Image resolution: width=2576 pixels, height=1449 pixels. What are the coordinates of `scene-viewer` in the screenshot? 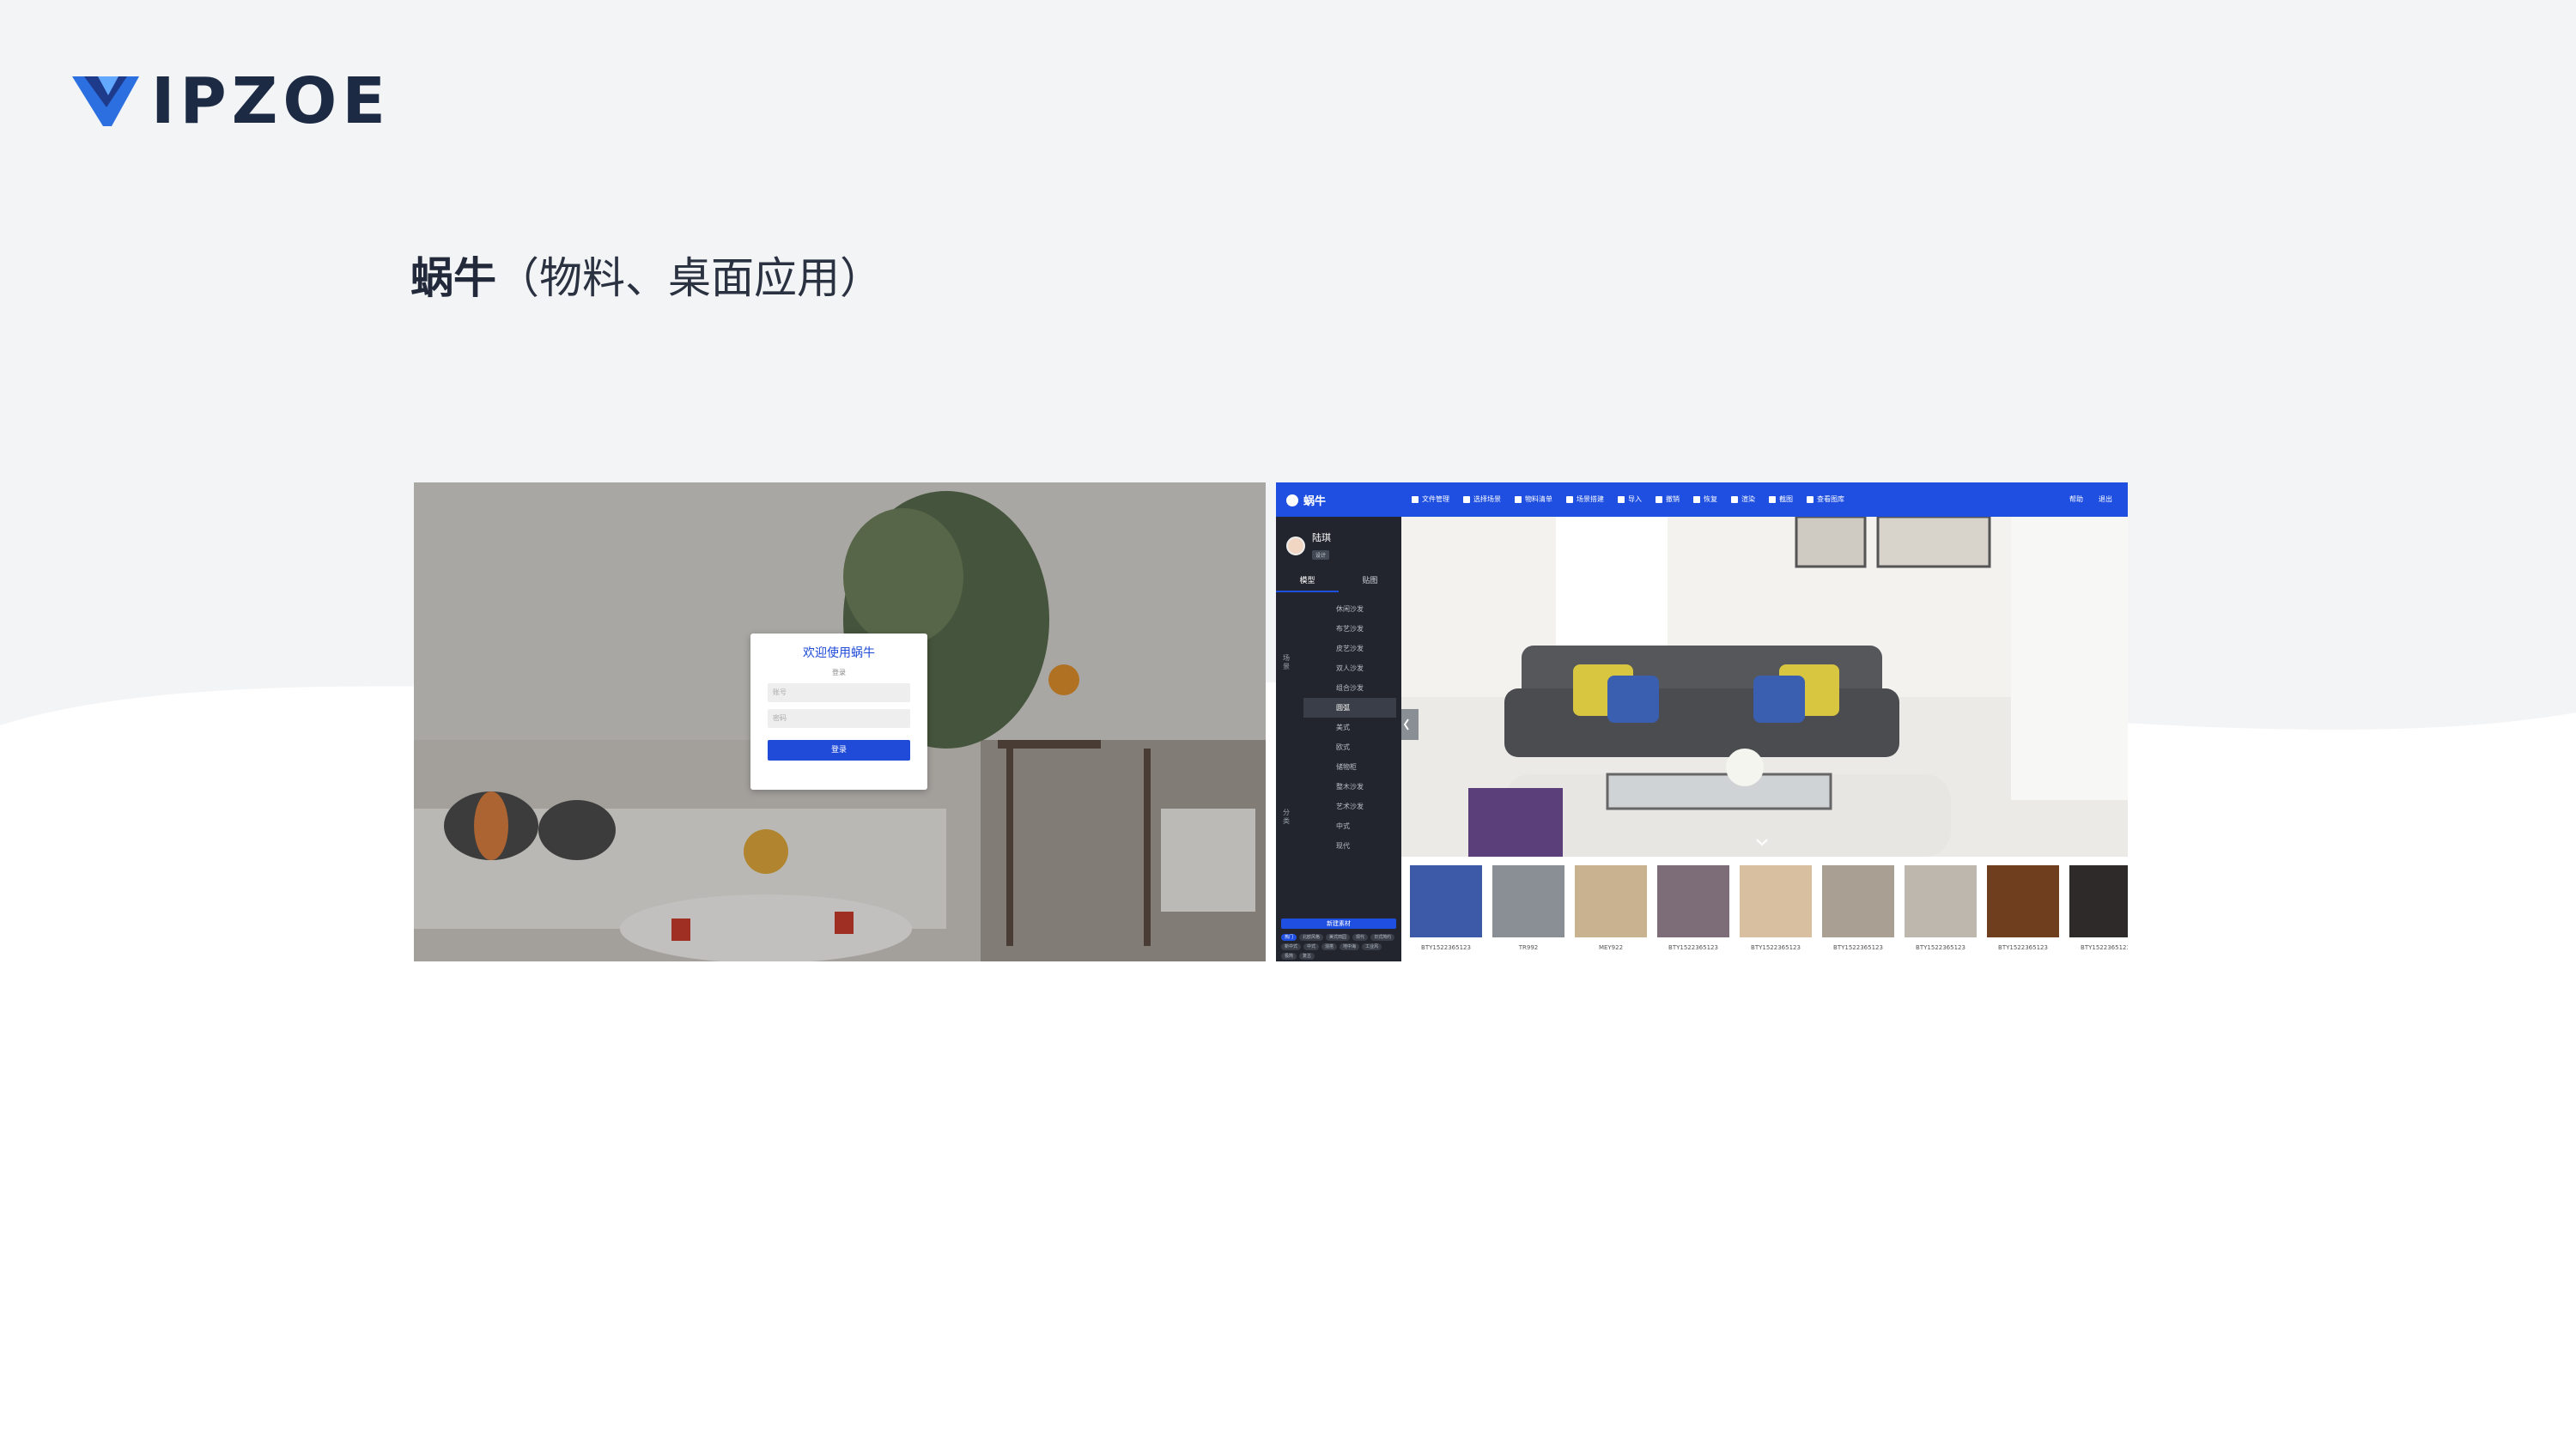 It's located at (1764, 687).